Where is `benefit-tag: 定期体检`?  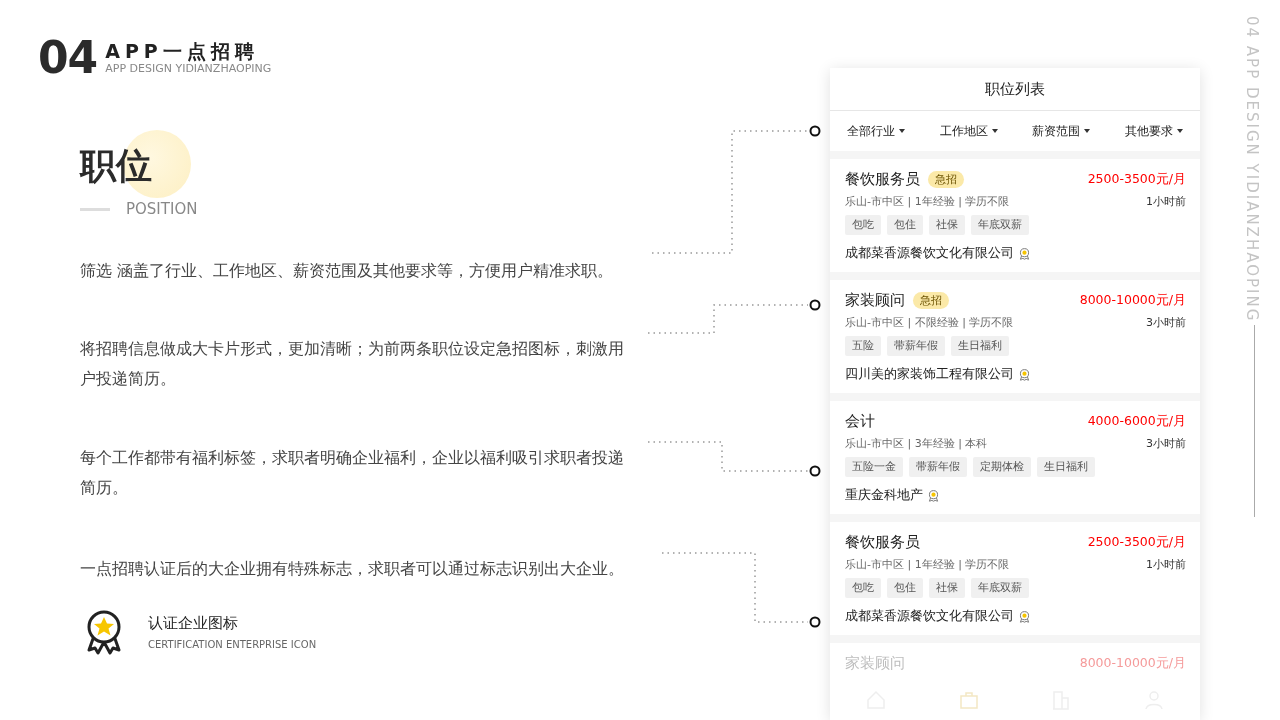 benefit-tag: 定期体检 is located at coordinates (1002, 467).